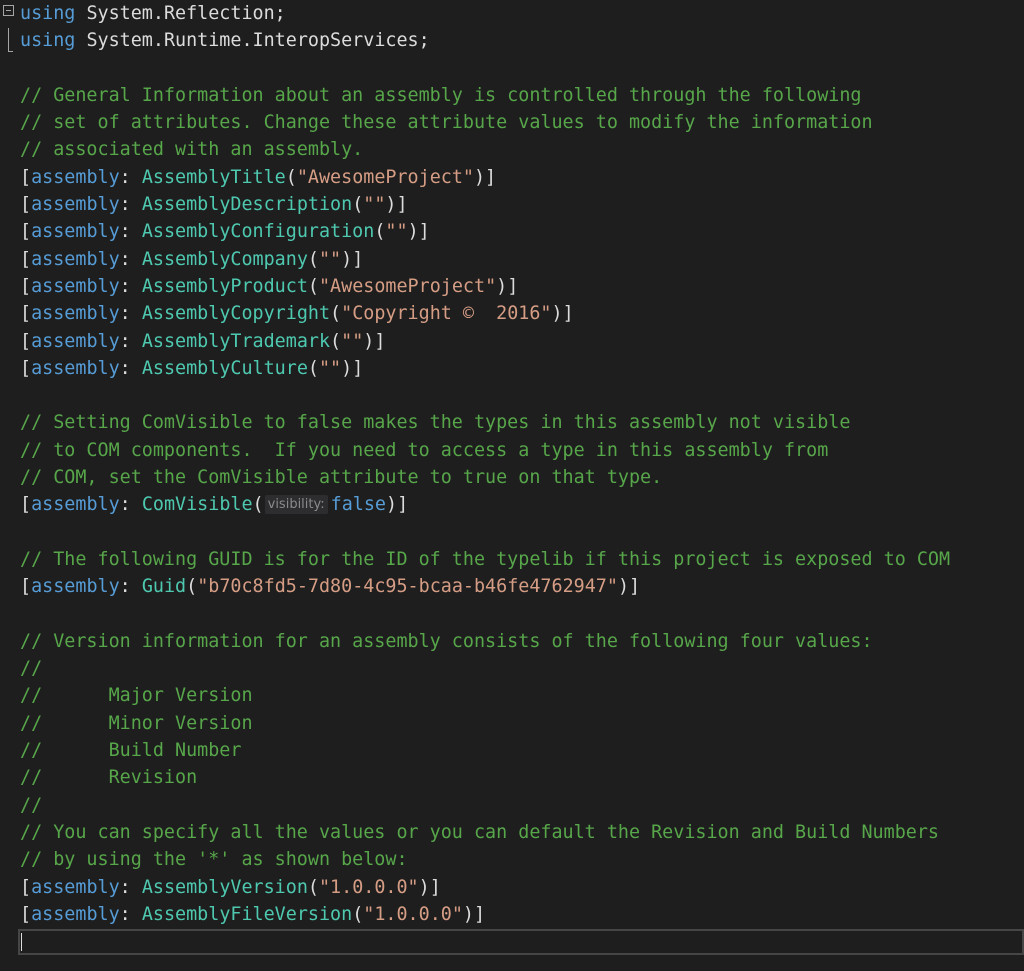  Describe the element at coordinates (522, 504) in the screenshot. I see `code-line: [assembly: ComVisible(visibility: false)]` at that location.